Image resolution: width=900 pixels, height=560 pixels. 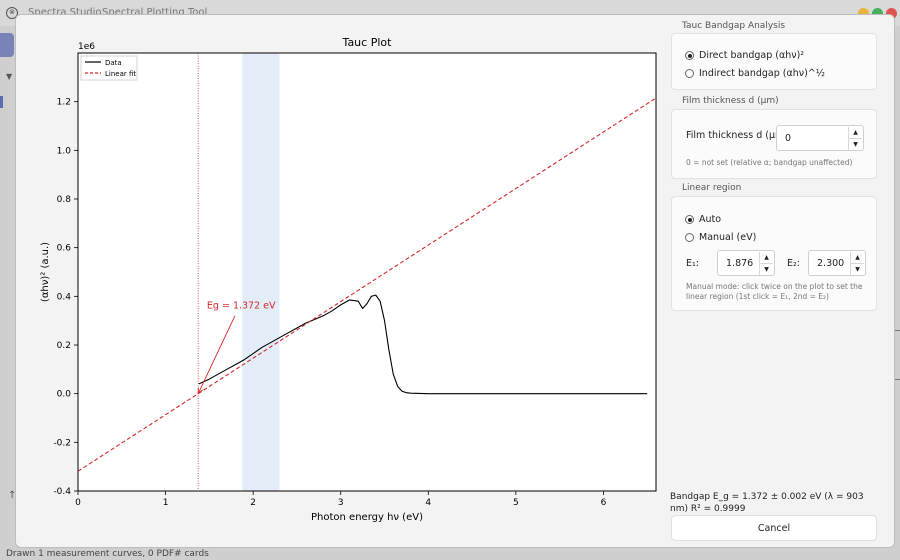 What do you see at coordinates (604, 503) in the screenshot?
I see `x-tick-label: 6` at bounding box center [604, 503].